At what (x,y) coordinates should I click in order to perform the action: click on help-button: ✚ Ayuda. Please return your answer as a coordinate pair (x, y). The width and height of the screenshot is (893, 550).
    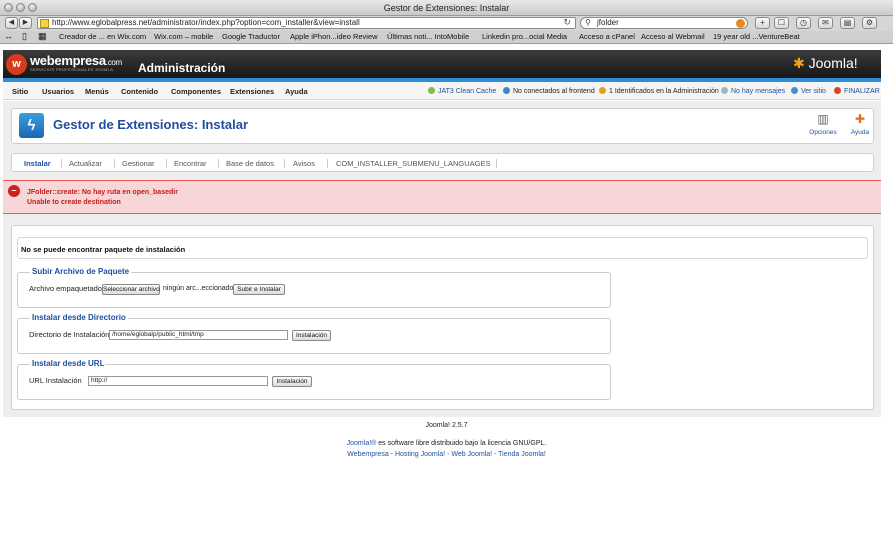
    Looking at the image, I should click on (860, 124).